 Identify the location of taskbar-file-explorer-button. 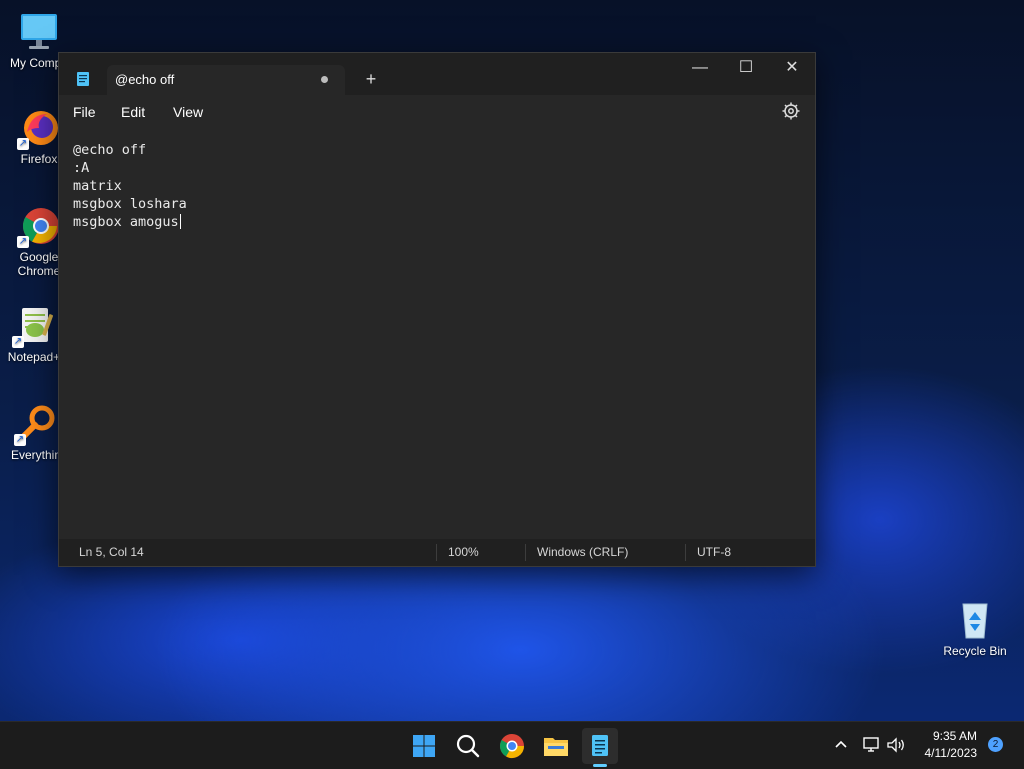
(556, 746).